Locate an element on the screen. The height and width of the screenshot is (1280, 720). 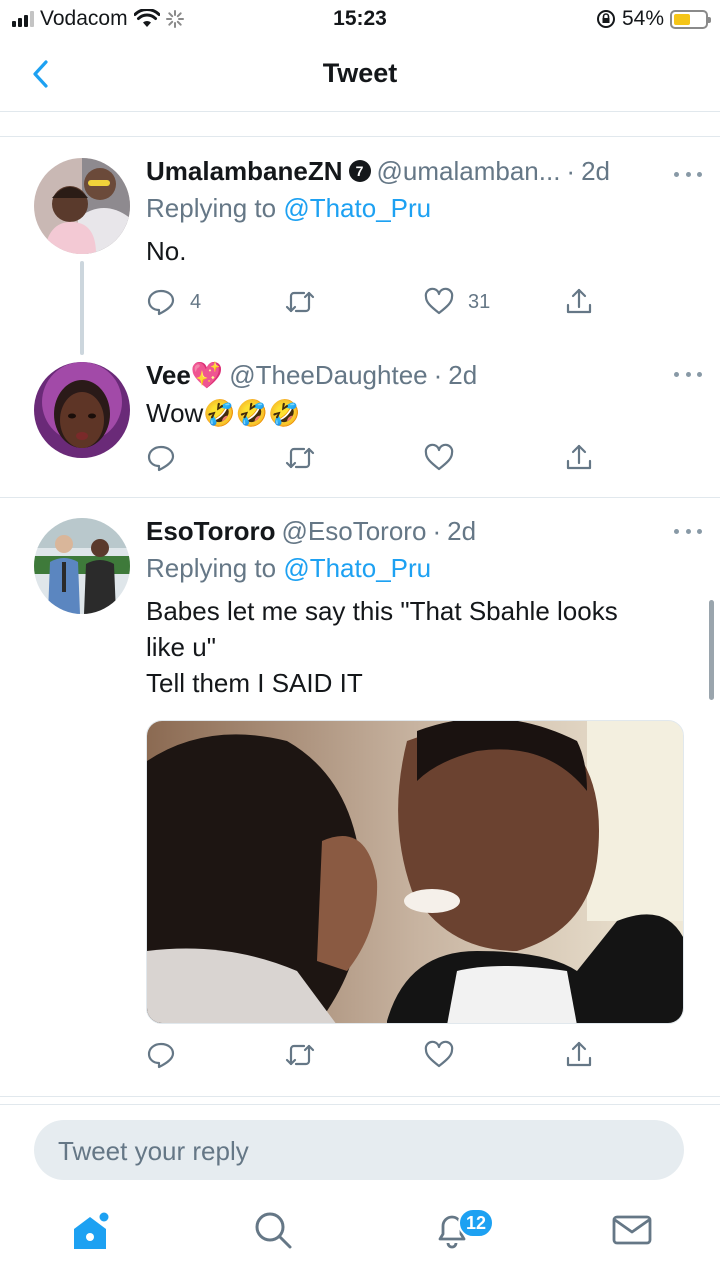
tweet: Vee💖 @TheeDaughtee · 2d Wow🤣🤣🤣 is located at coordinates (360, 422).